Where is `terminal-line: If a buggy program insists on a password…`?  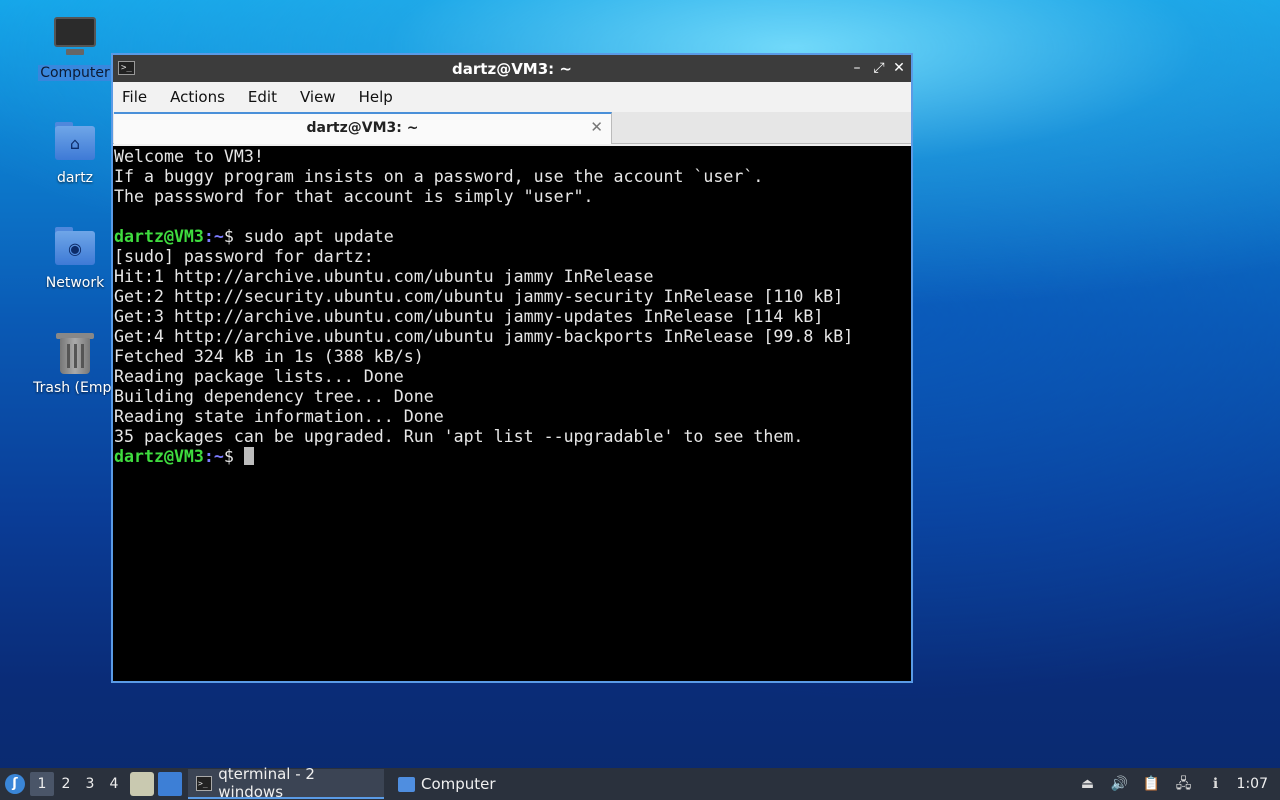
terminal-line: If a buggy program insists on a password… is located at coordinates (439, 176).